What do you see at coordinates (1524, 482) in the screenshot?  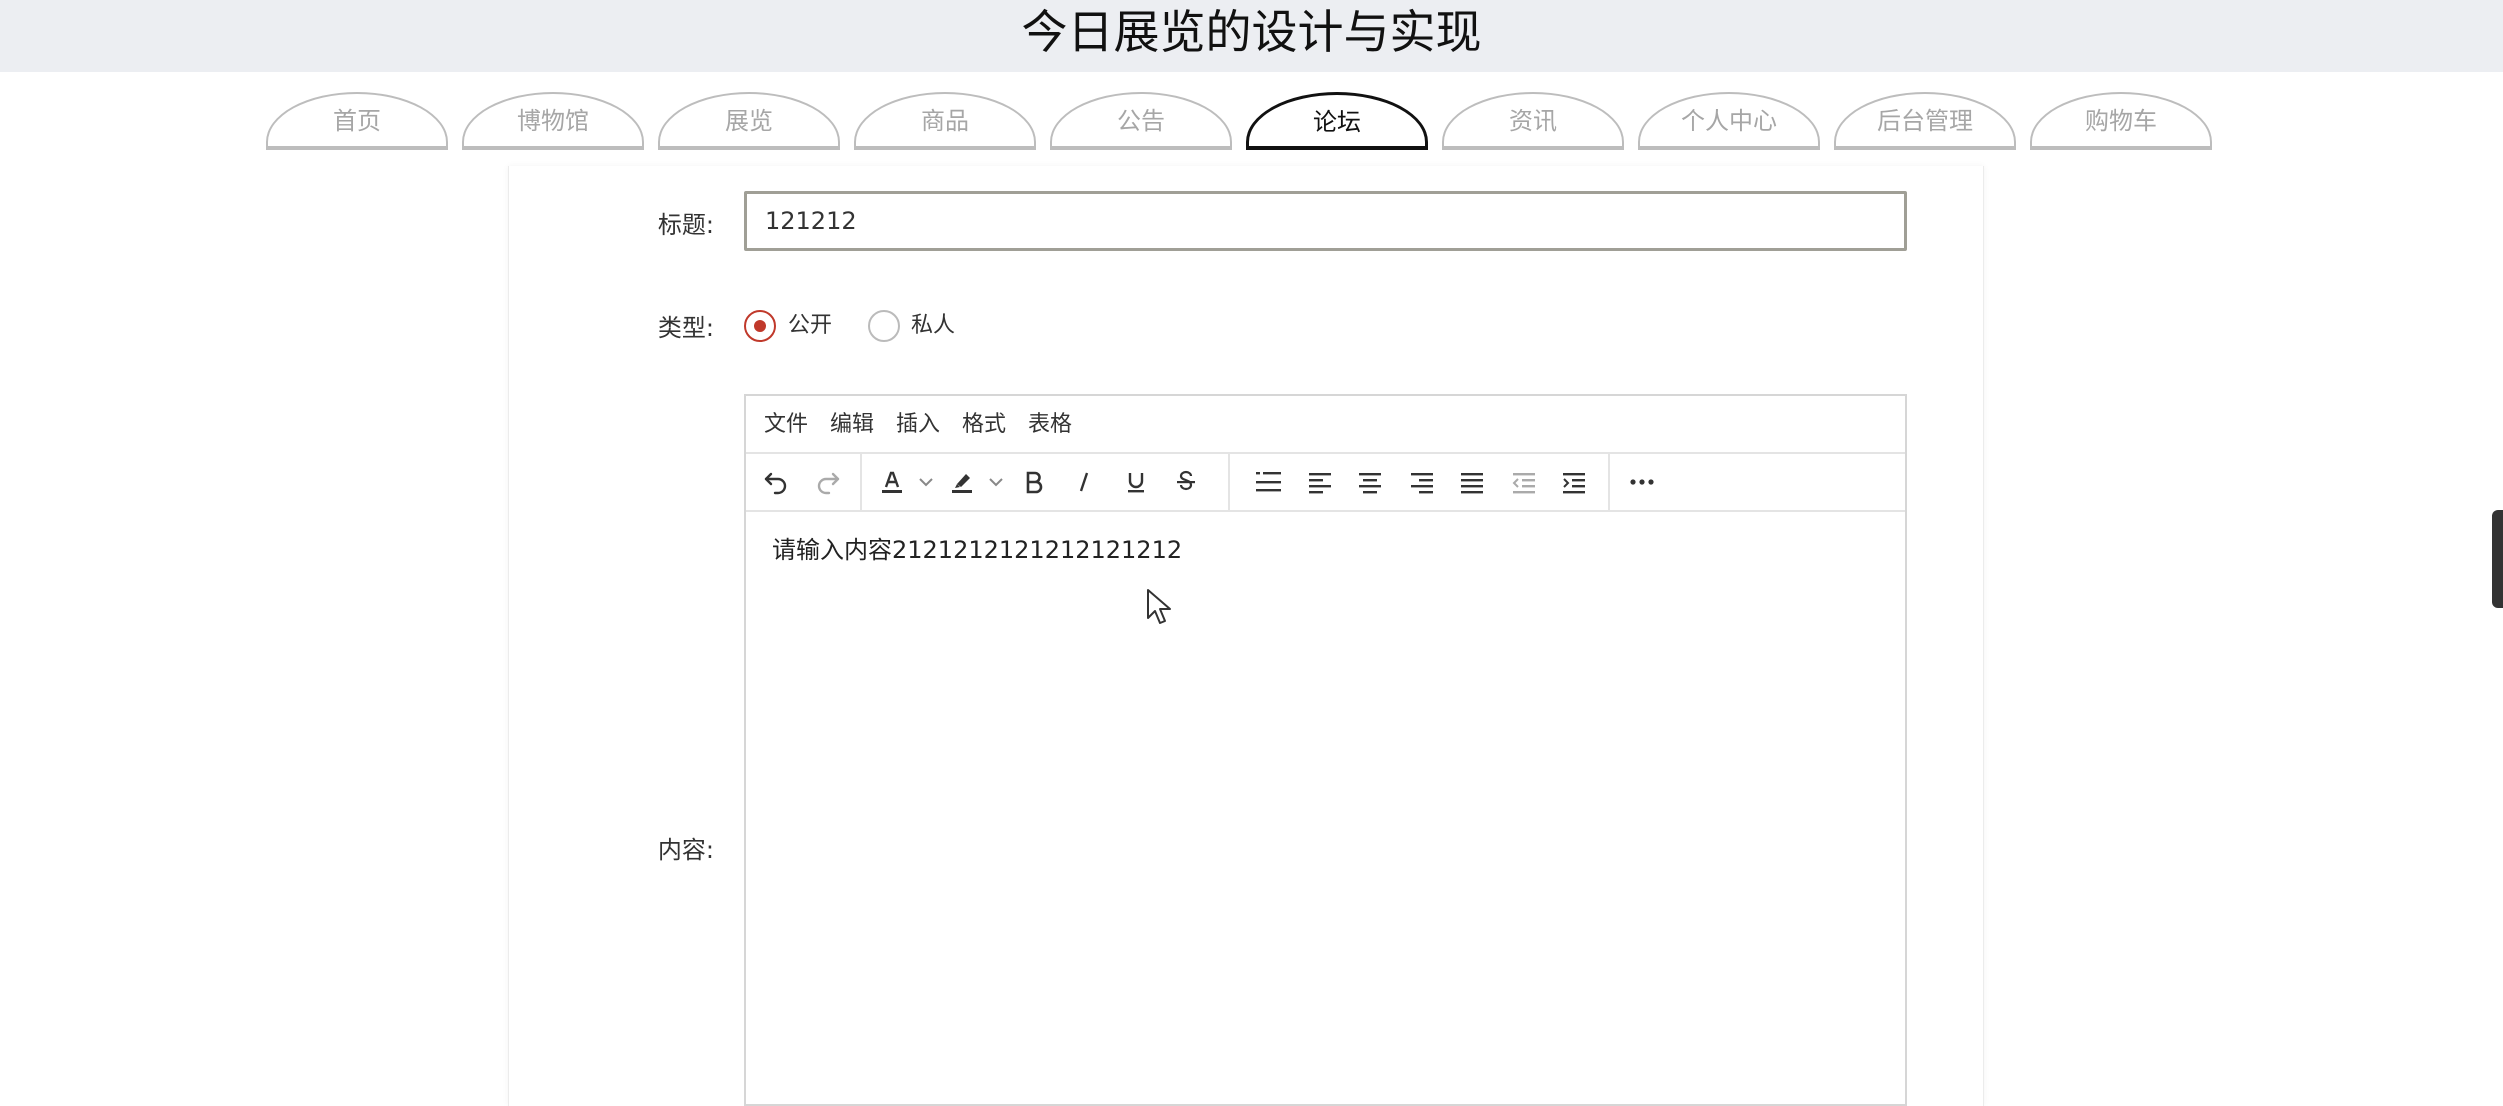 I see `outdent-icon` at bounding box center [1524, 482].